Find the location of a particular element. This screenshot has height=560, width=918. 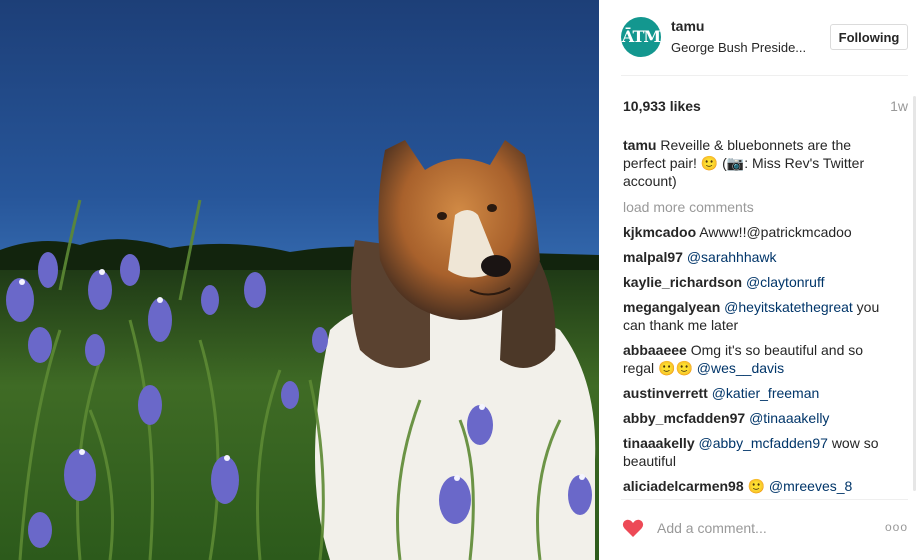

comment-mention: @heyitskatethegreat is located at coordinates (788, 307).